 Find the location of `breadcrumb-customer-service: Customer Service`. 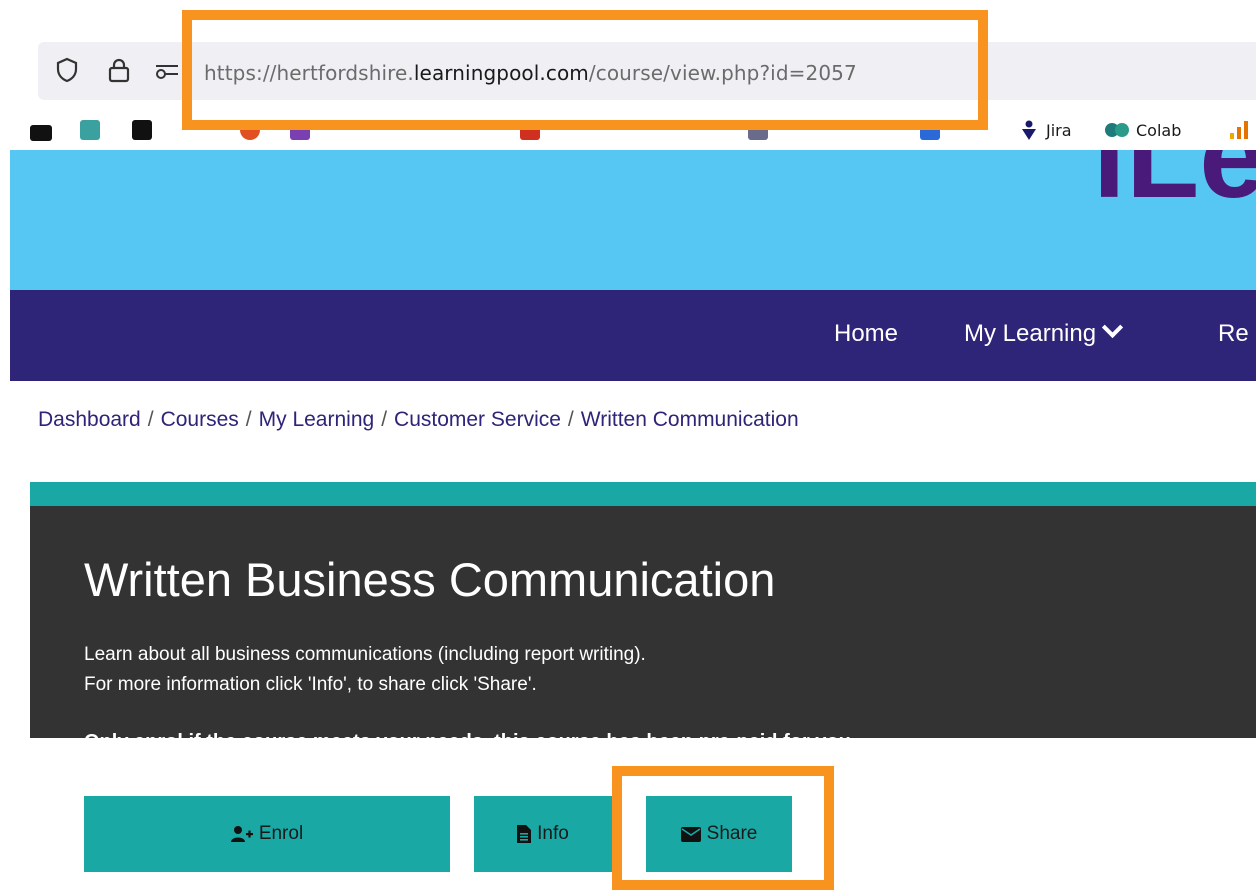

breadcrumb-customer-service: Customer Service is located at coordinates (477, 419).